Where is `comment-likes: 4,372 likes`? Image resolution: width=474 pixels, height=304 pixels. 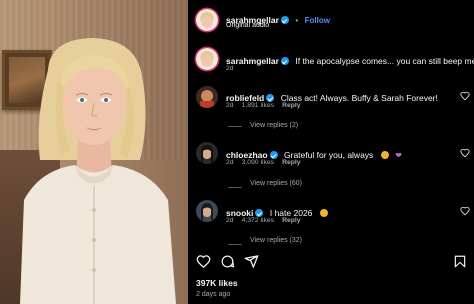
comment-likes: 4,372 likes is located at coordinates (258, 220).